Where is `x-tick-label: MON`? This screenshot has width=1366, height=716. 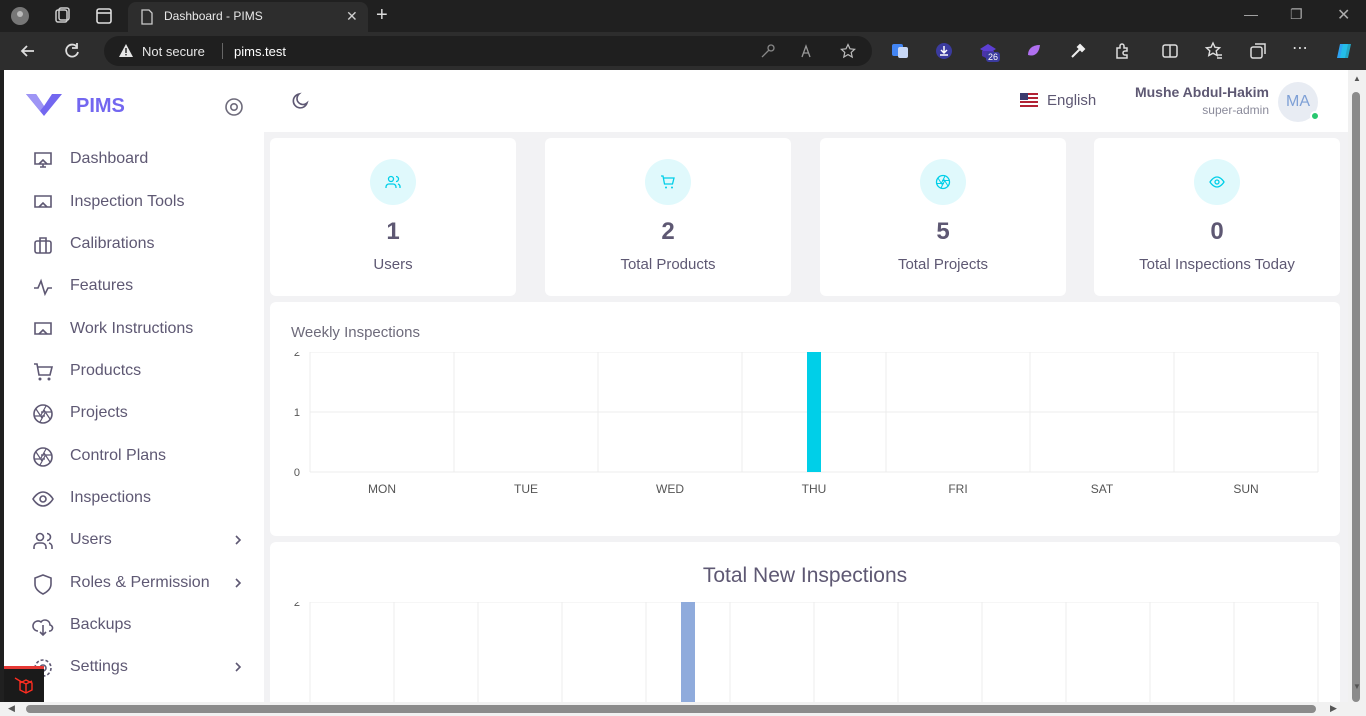 x-tick-label: MON is located at coordinates (382, 489).